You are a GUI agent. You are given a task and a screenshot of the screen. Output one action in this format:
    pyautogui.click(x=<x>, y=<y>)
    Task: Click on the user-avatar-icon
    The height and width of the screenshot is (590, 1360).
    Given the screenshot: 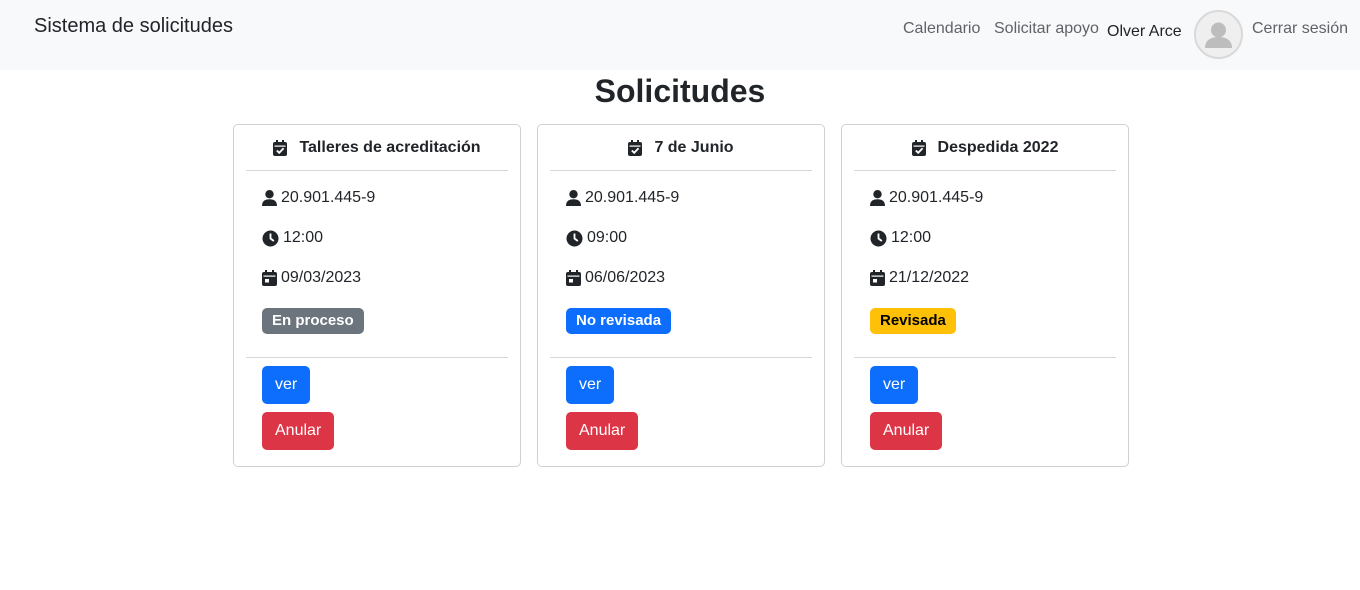 What is the action you would take?
    pyautogui.click(x=1218, y=35)
    